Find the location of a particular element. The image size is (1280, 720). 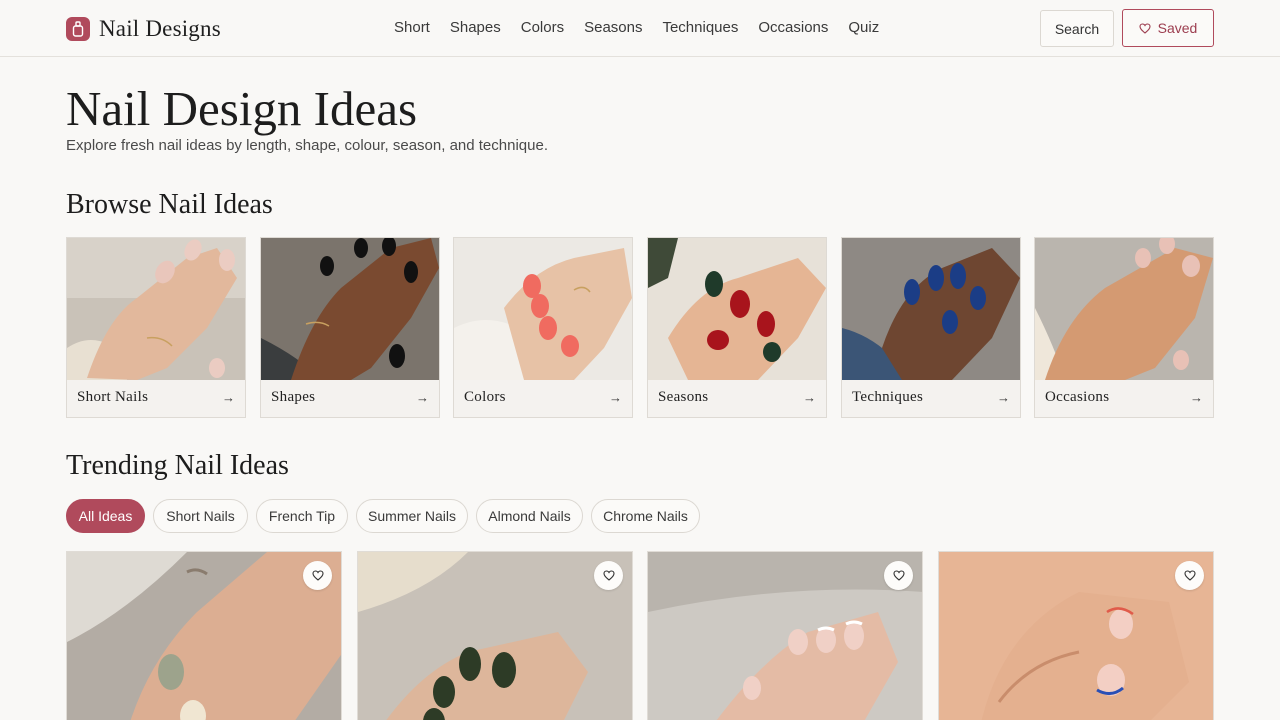

chip-french-tip: French Tip is located at coordinates (302, 516).